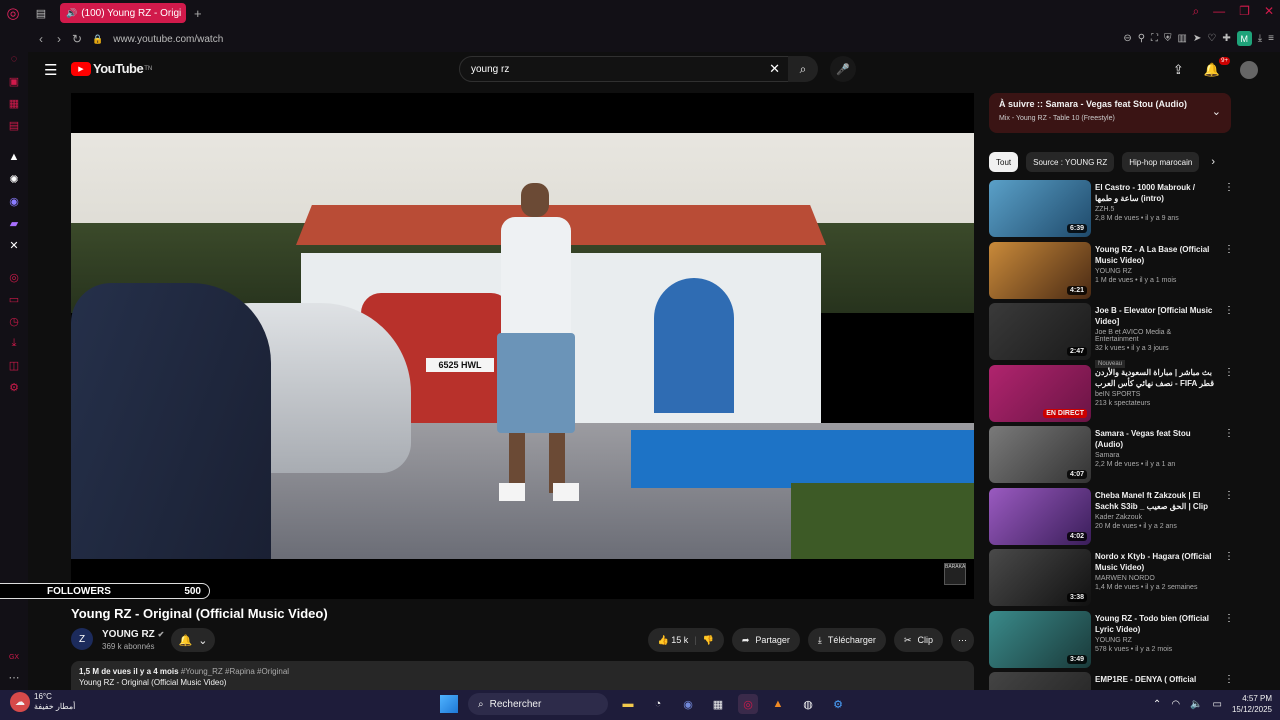  What do you see at coordinates (123, 13) in the screenshot?
I see `browser-tab: 🔊 (100) Young RZ - Origi` at bounding box center [123, 13].